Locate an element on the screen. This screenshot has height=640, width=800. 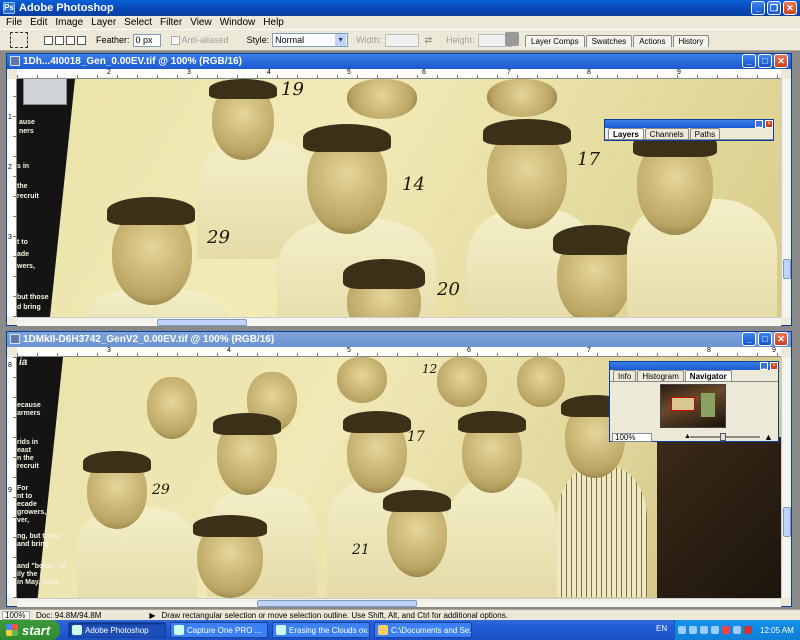
marquee-tool-icon is located at coordinates (19, 40).